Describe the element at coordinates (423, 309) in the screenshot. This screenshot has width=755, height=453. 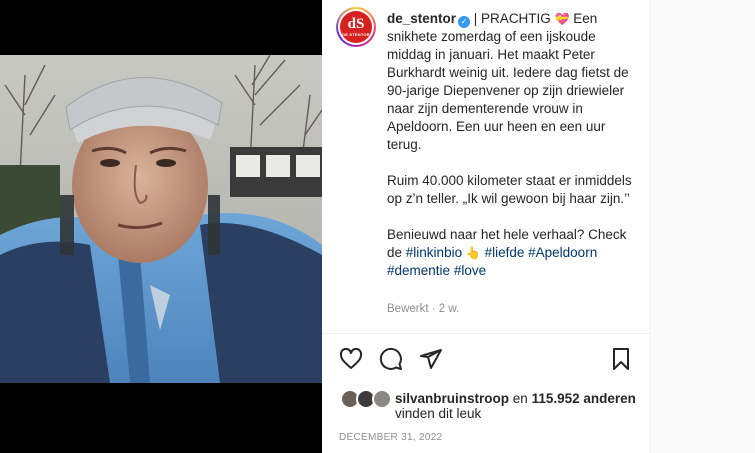
I see `post-meta: Bewerkt · 2 w.` at that location.